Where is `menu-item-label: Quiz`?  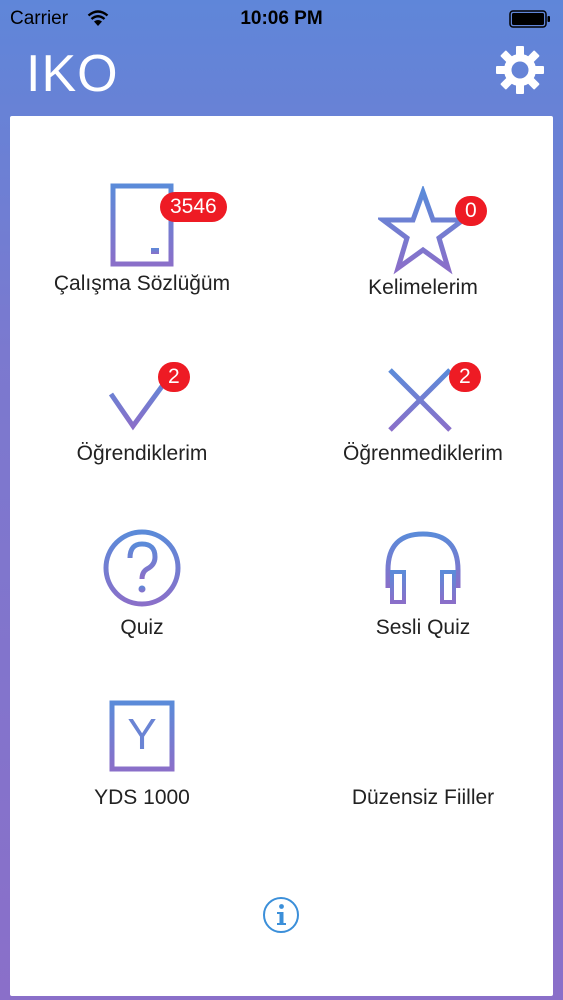
menu-item-label: Quiz is located at coordinates (142, 627).